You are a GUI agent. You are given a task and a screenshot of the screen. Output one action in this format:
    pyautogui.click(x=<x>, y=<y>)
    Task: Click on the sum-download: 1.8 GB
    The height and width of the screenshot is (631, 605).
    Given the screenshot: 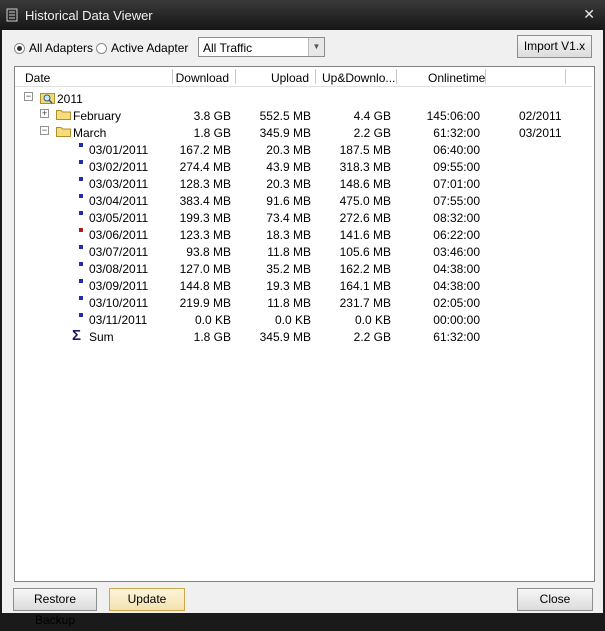 What is the action you would take?
    pyautogui.click(x=212, y=337)
    